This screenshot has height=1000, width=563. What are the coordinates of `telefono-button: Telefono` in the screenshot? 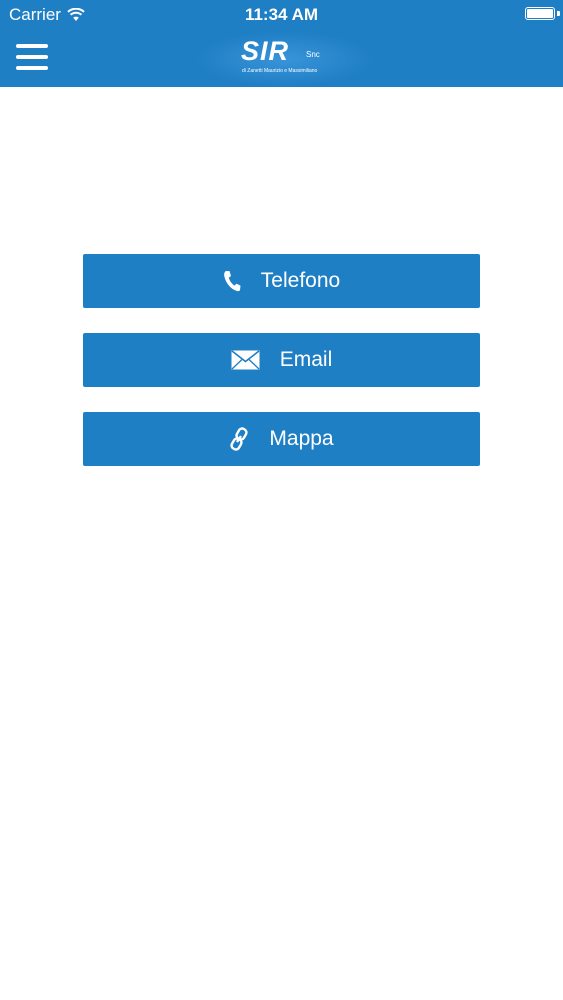 It's located at (281, 281).